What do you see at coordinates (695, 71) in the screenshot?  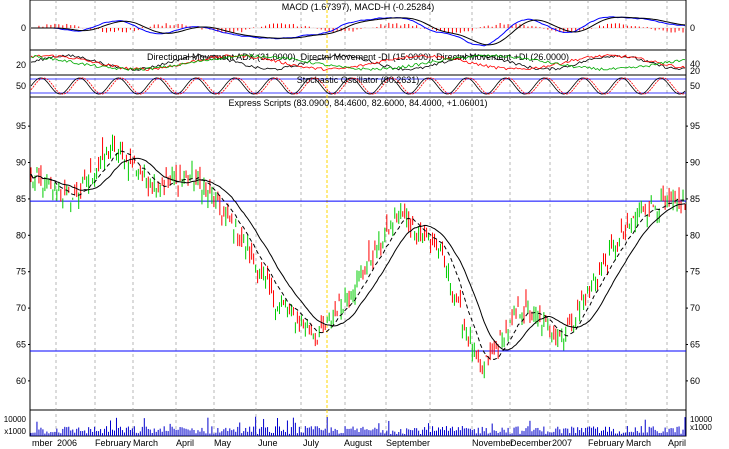 I see `dmi-y-tick-right: 20` at bounding box center [695, 71].